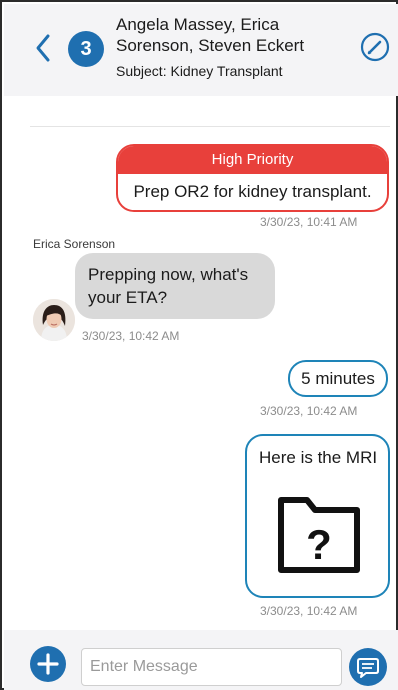 This screenshot has height=690, width=398. I want to click on incoming-message-bubble: Prepping now, what's your ETA?, so click(175, 286).